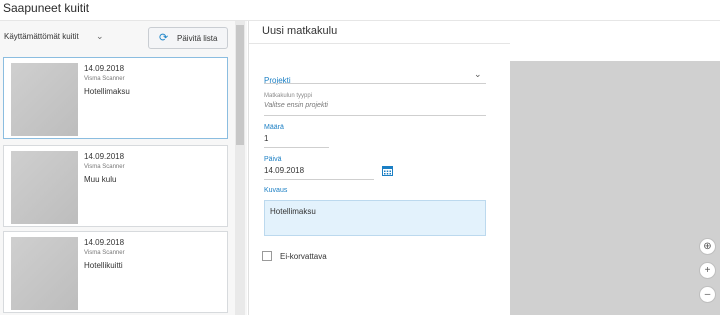 Image resolution: width=720 pixels, height=315 pixels. What do you see at coordinates (387, 170) in the screenshot?
I see `calendar-icon` at bounding box center [387, 170].